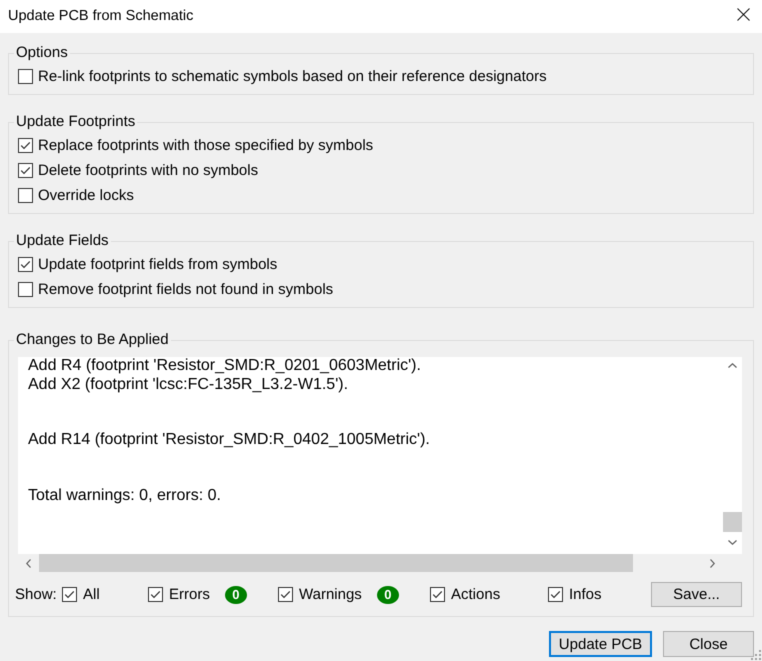 The width and height of the screenshot is (762, 661). I want to click on chevron-left-icon, so click(28, 563).